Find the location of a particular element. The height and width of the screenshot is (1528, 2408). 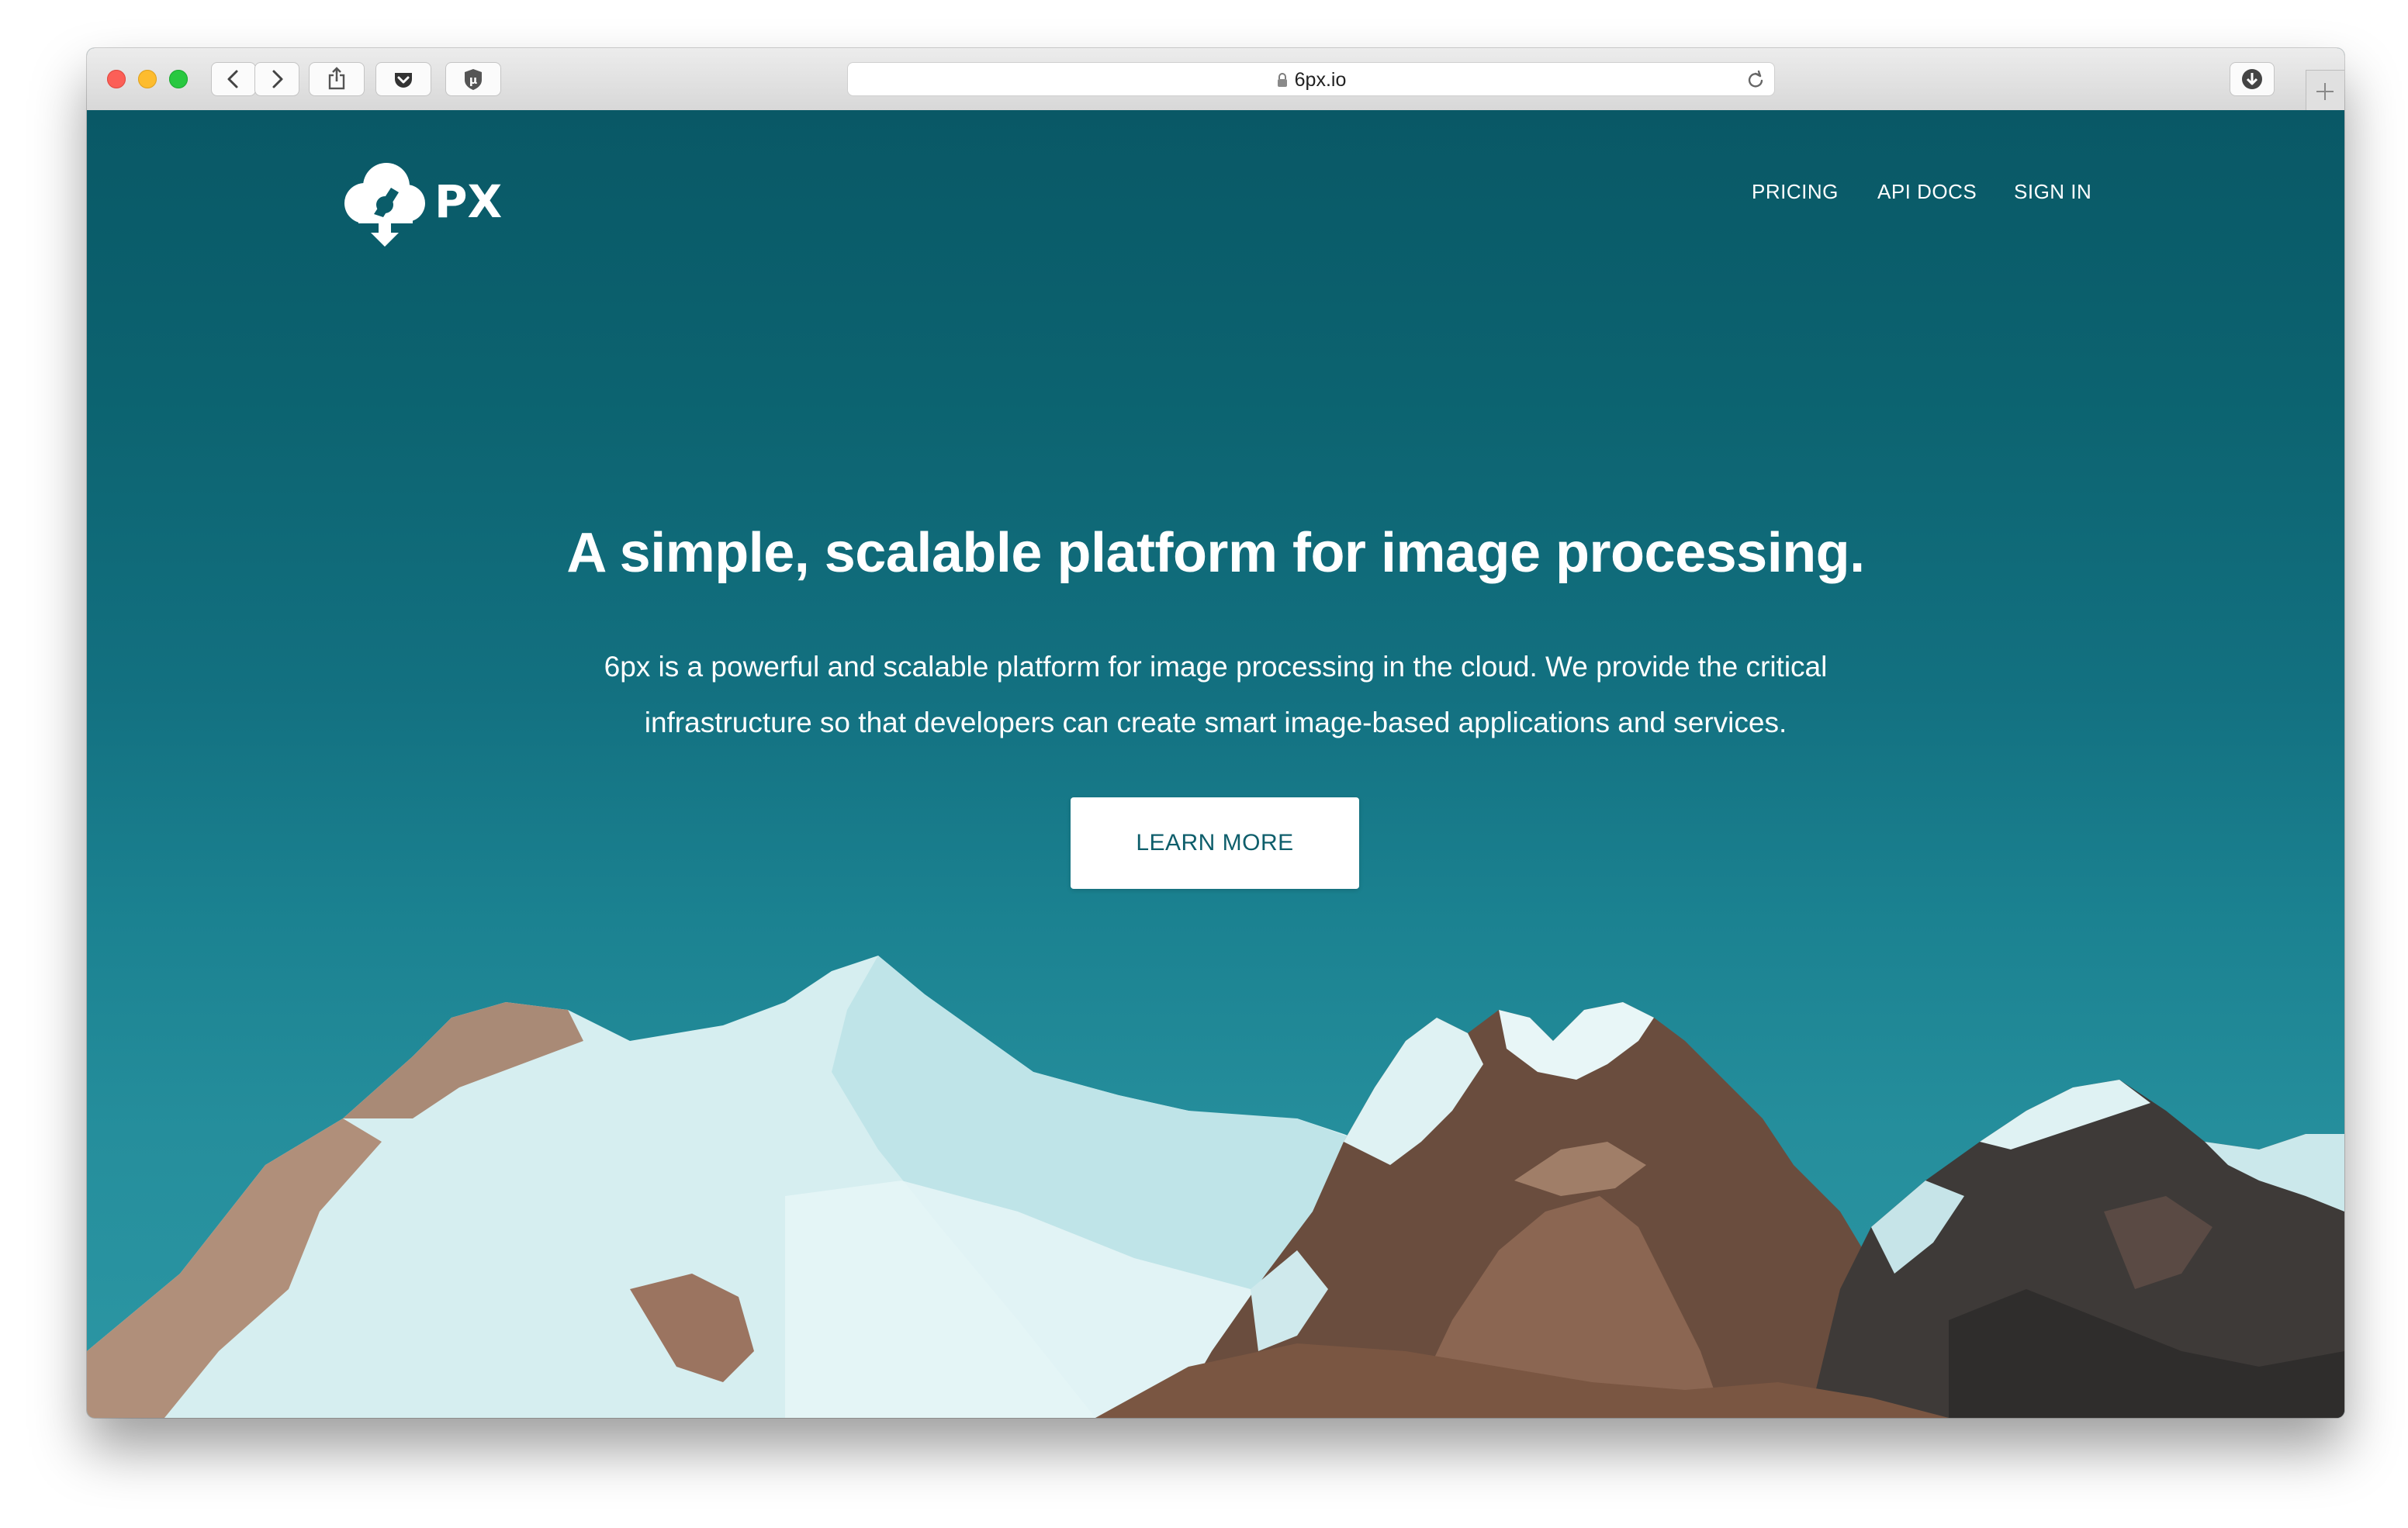

zoom-window-button is located at coordinates (178, 79).